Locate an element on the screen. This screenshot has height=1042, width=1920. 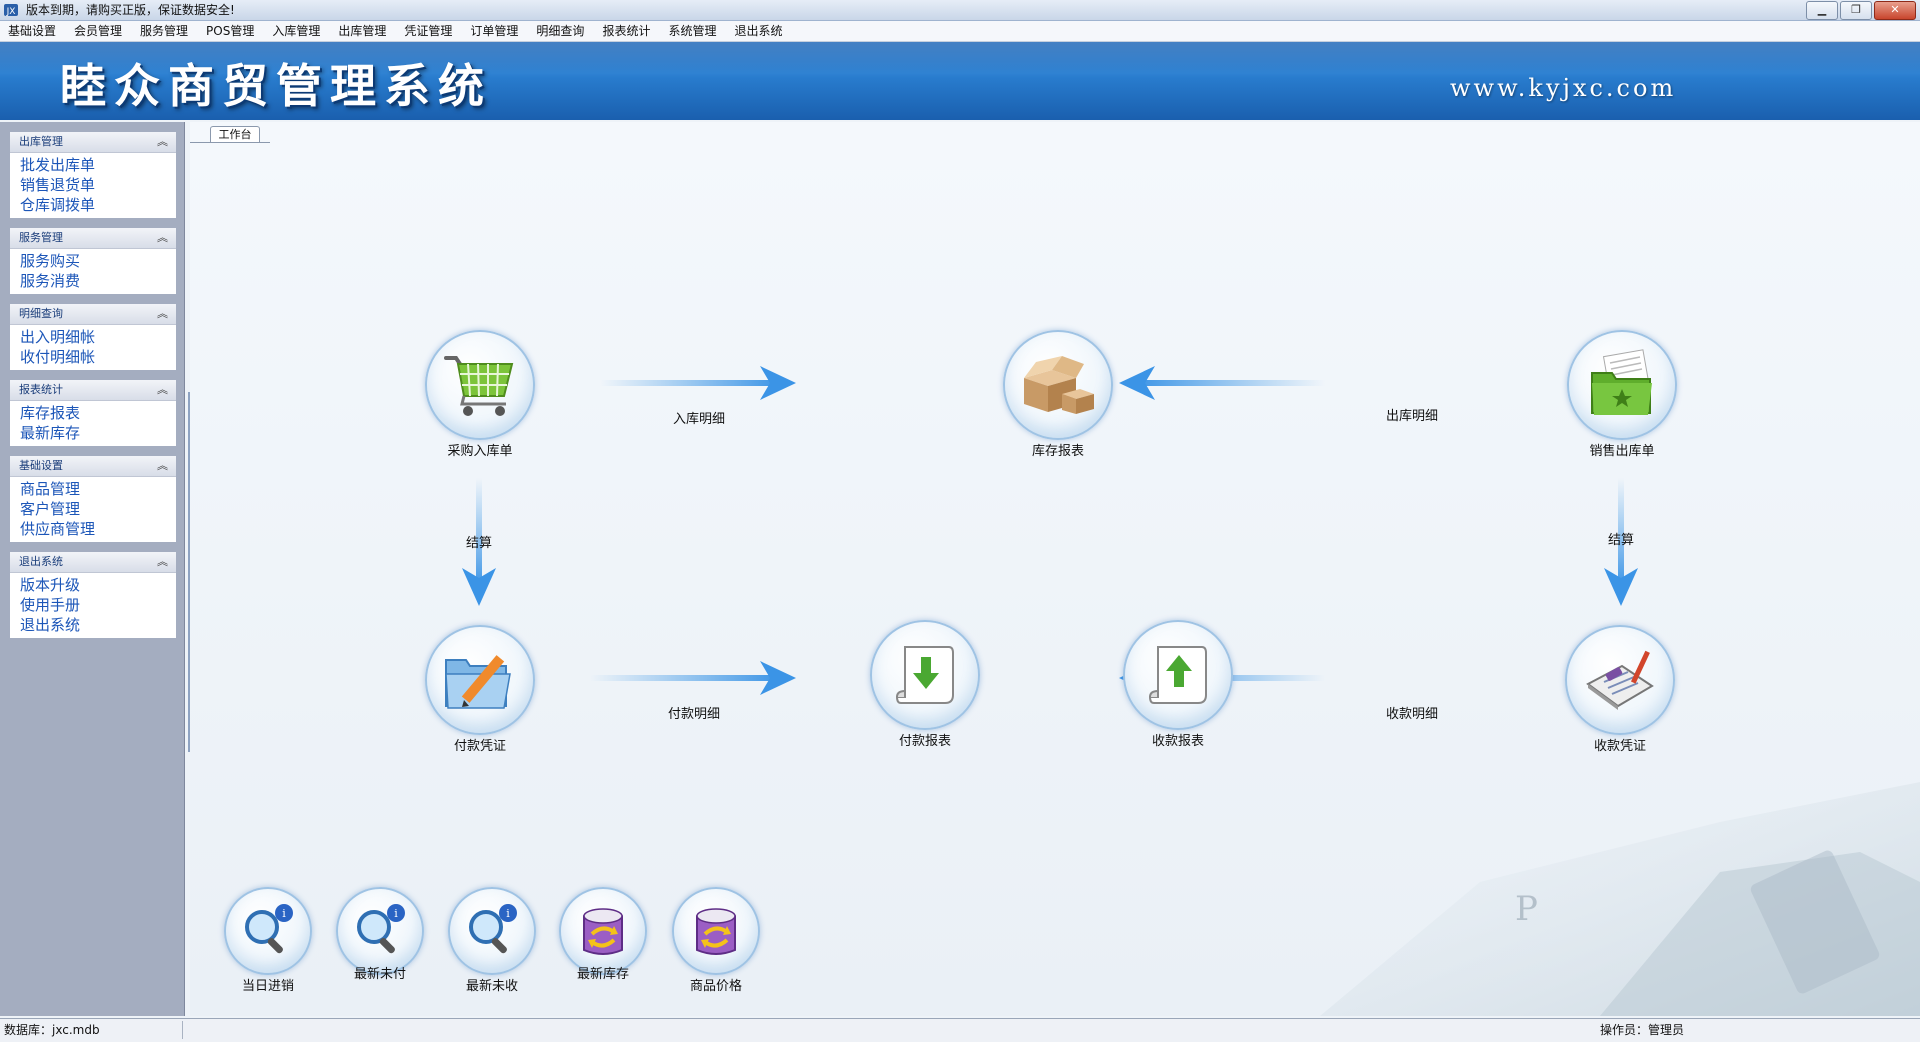
sidebar-item-service-consume: 服务消费 is located at coordinates (98, 281).